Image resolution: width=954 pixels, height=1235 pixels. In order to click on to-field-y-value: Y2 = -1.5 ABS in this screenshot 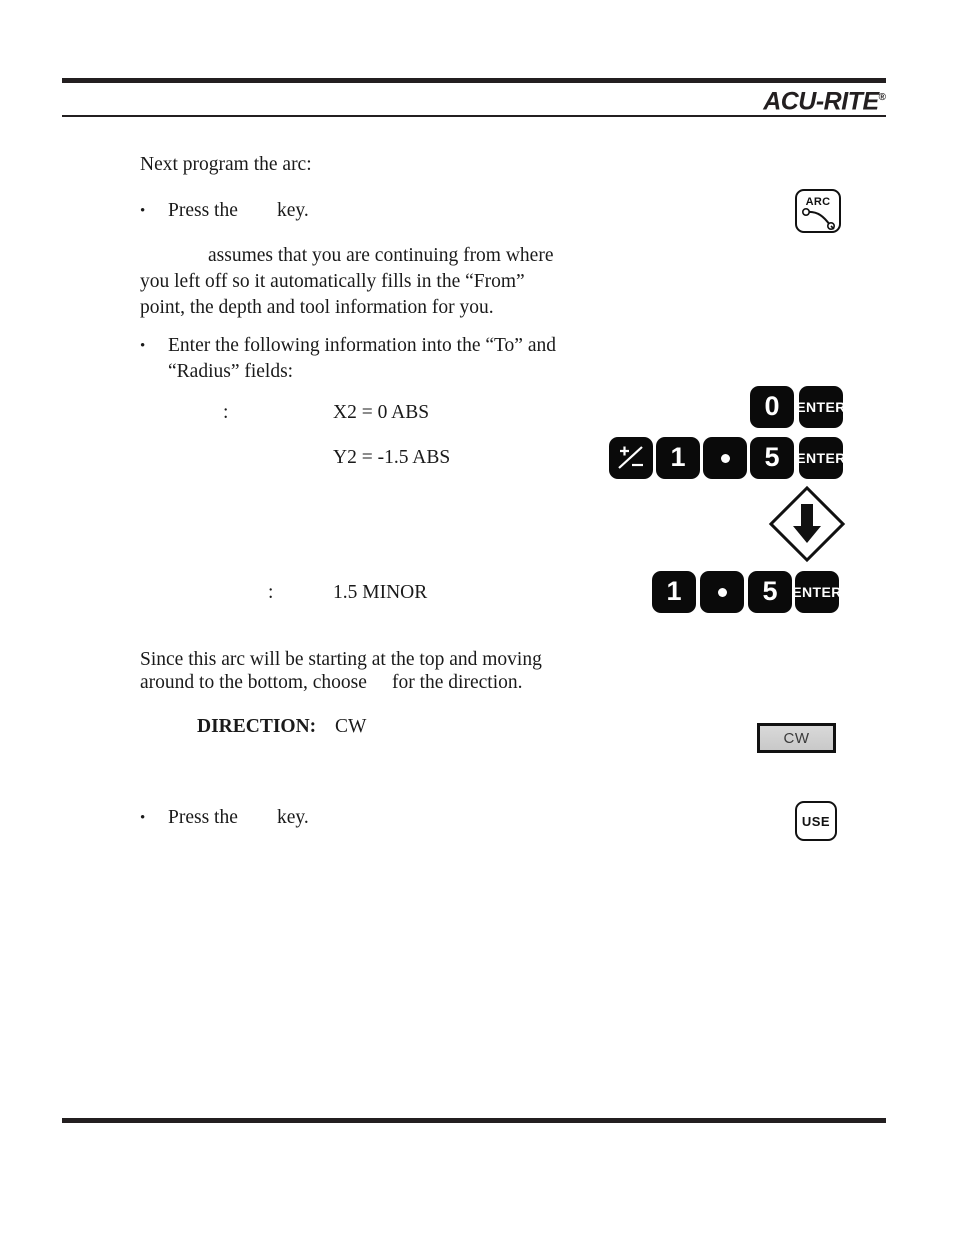, I will do `click(392, 457)`.